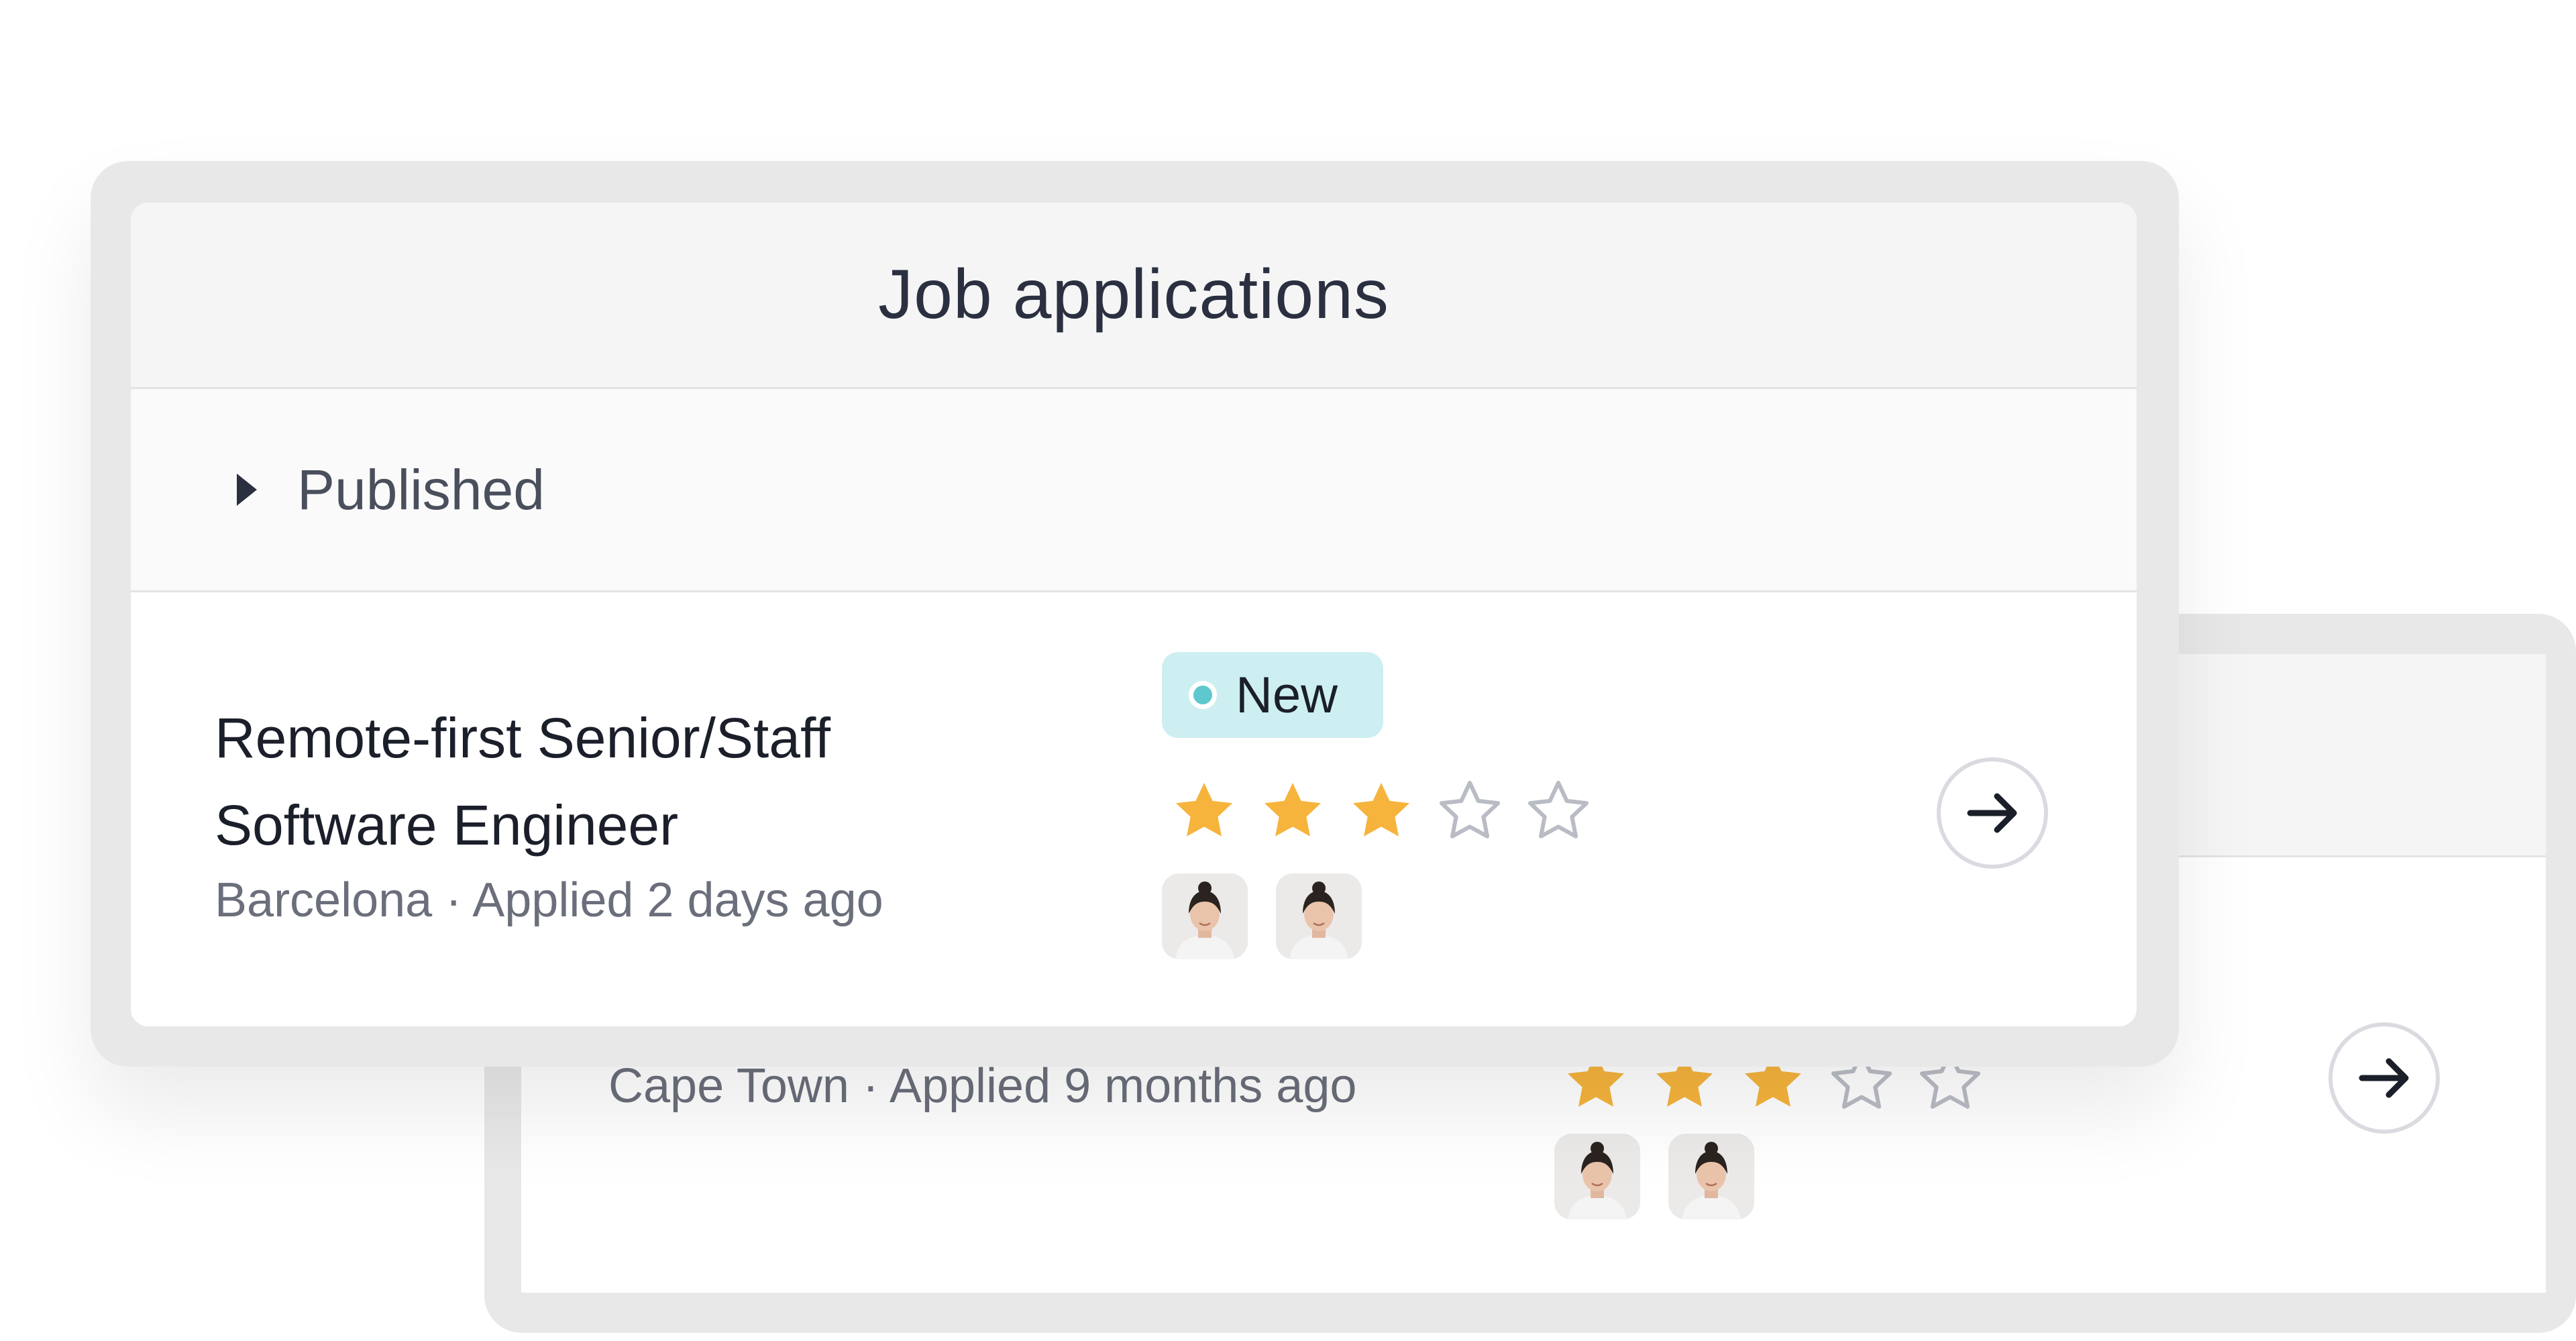 This screenshot has height=1341, width=2576. I want to click on card-title: Job applications, so click(1133, 294).